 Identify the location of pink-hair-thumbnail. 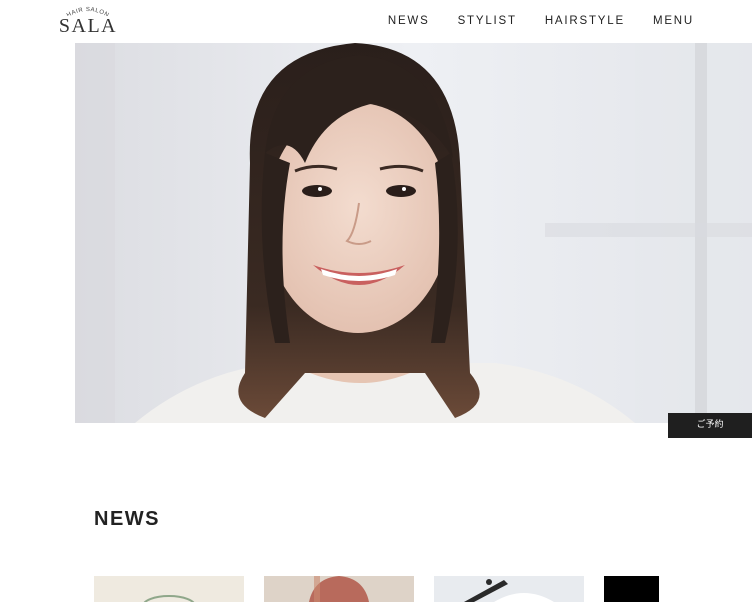
(339, 589).